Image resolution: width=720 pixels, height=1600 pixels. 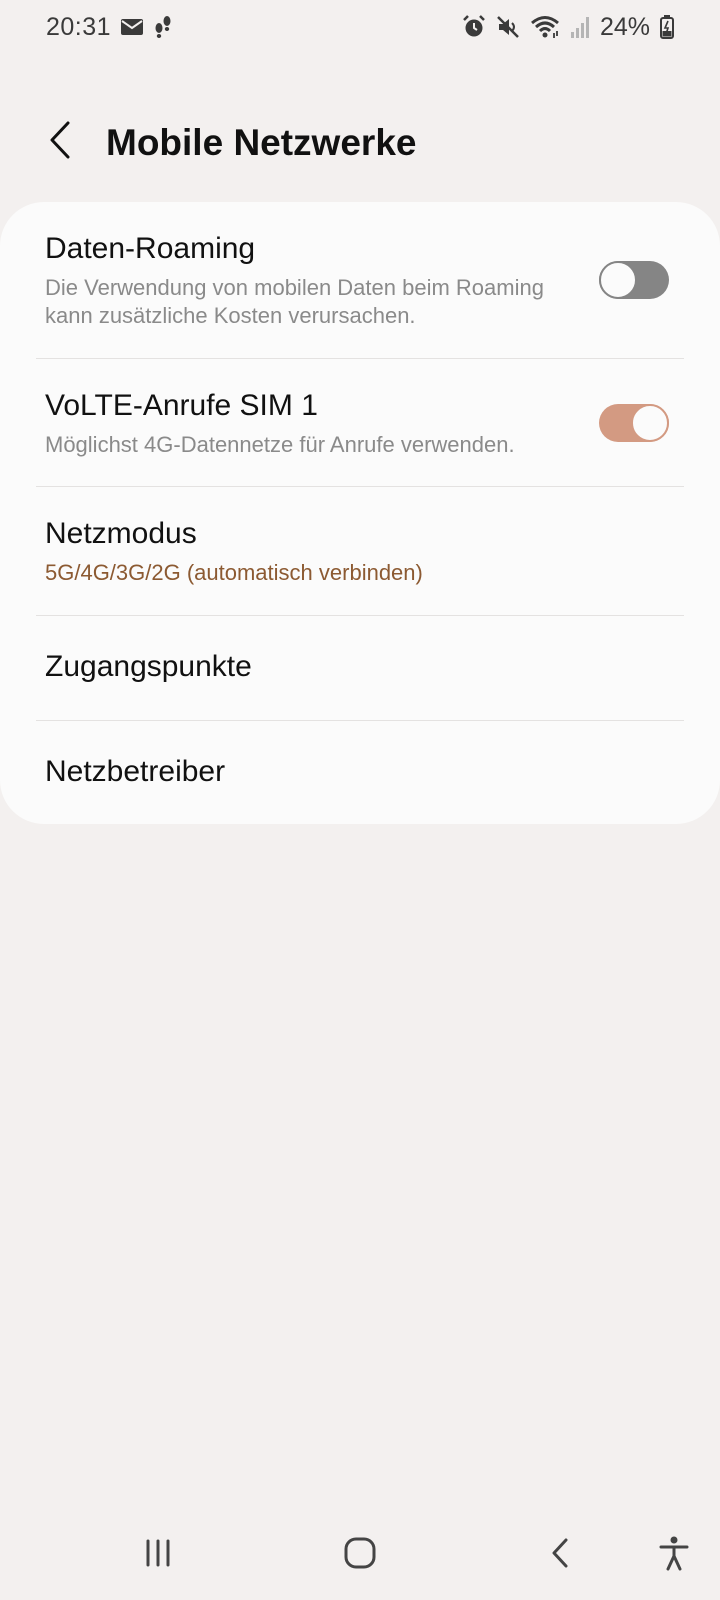 I want to click on mail-icon, so click(x=132, y=27).